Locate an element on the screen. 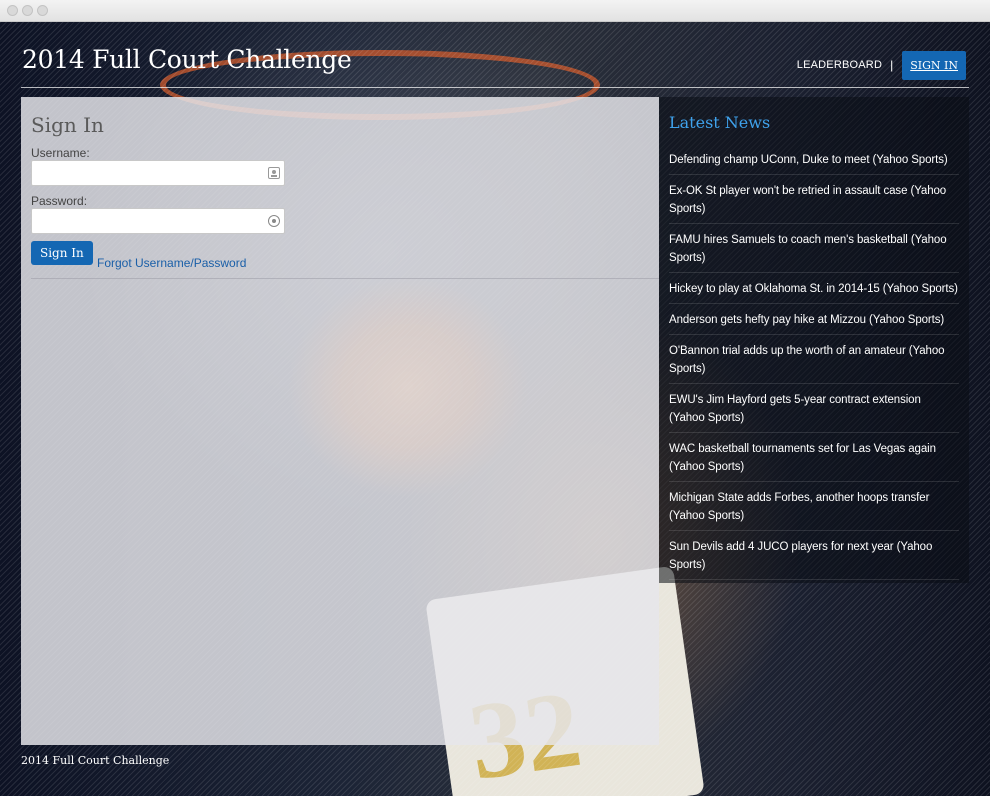  window-close-button is located at coordinates (12, 10).